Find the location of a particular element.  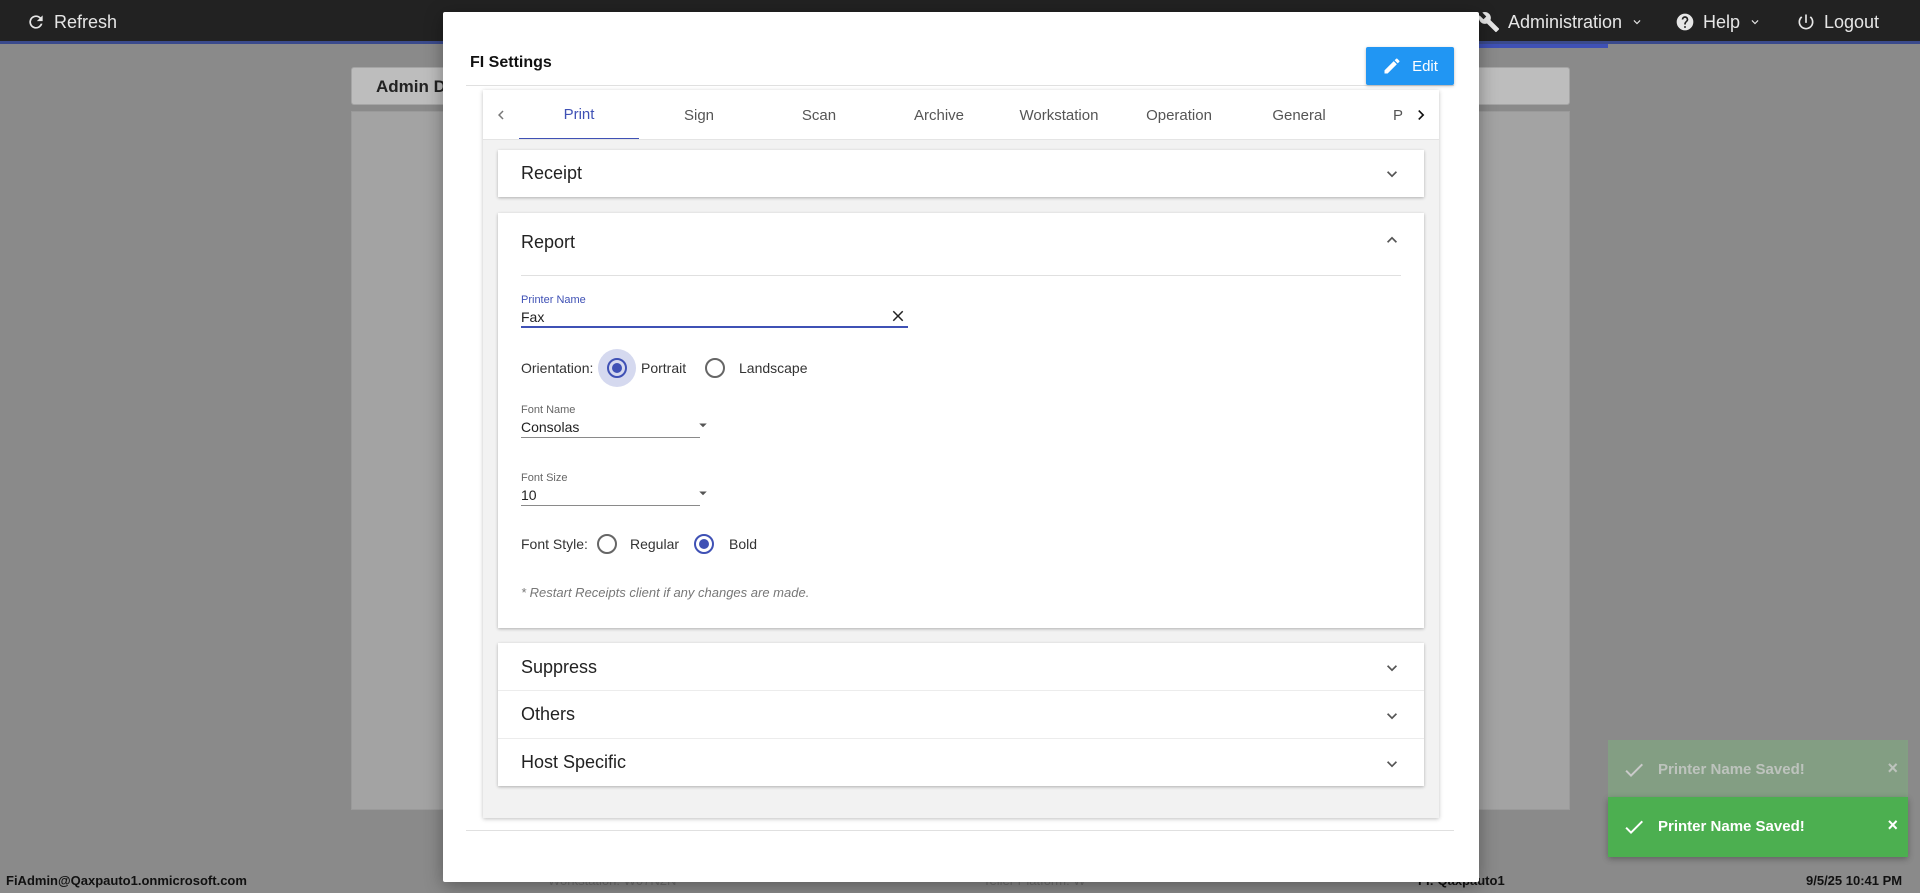

status-datetime: 9/5/25 10:41 PM is located at coordinates (1854, 880).